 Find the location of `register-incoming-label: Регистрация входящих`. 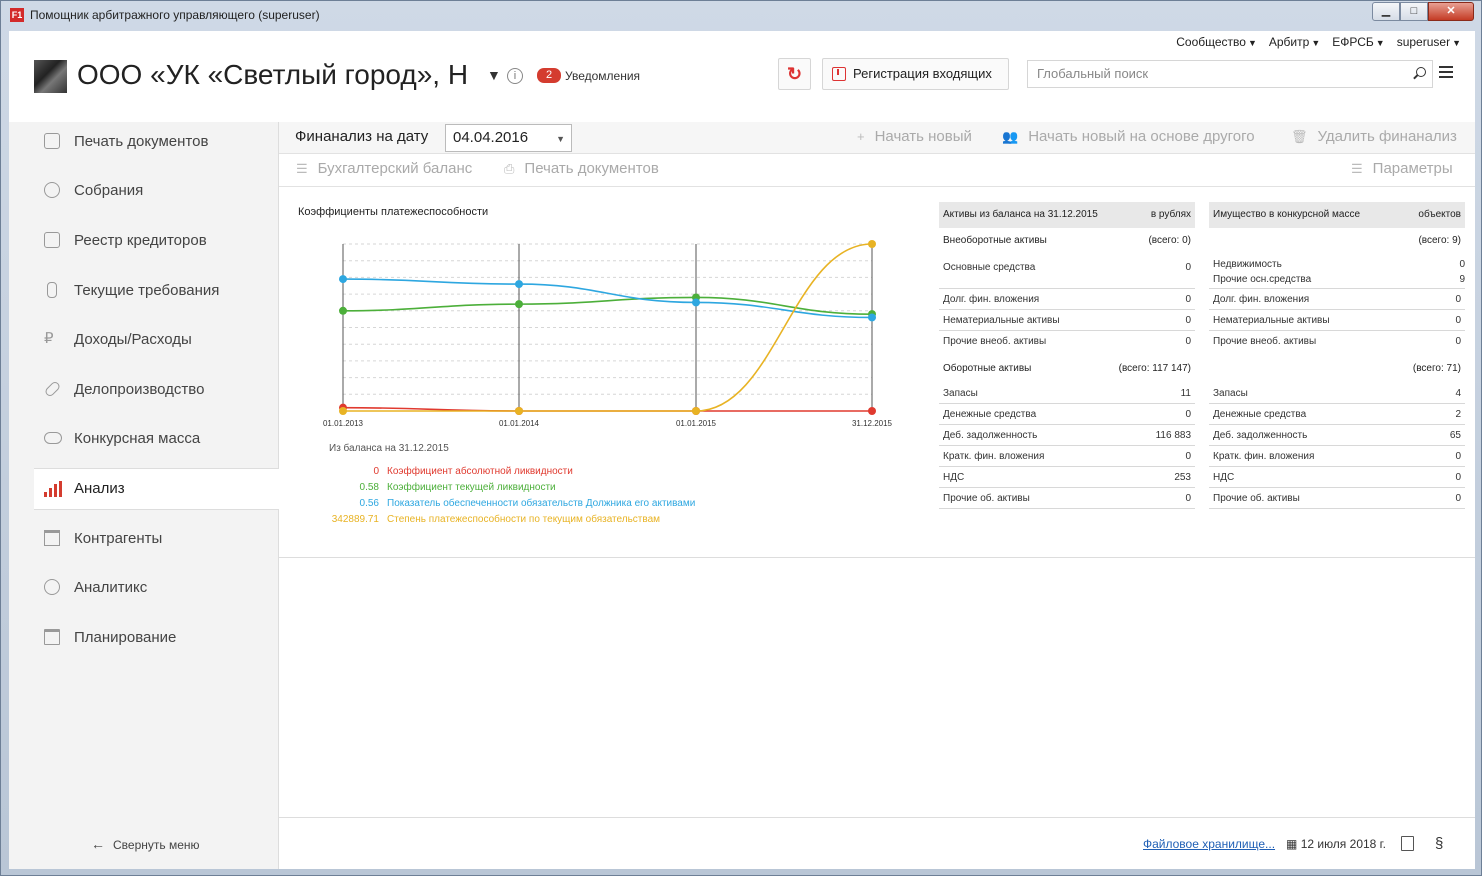

register-incoming-label: Регистрация входящих is located at coordinates (922, 73).